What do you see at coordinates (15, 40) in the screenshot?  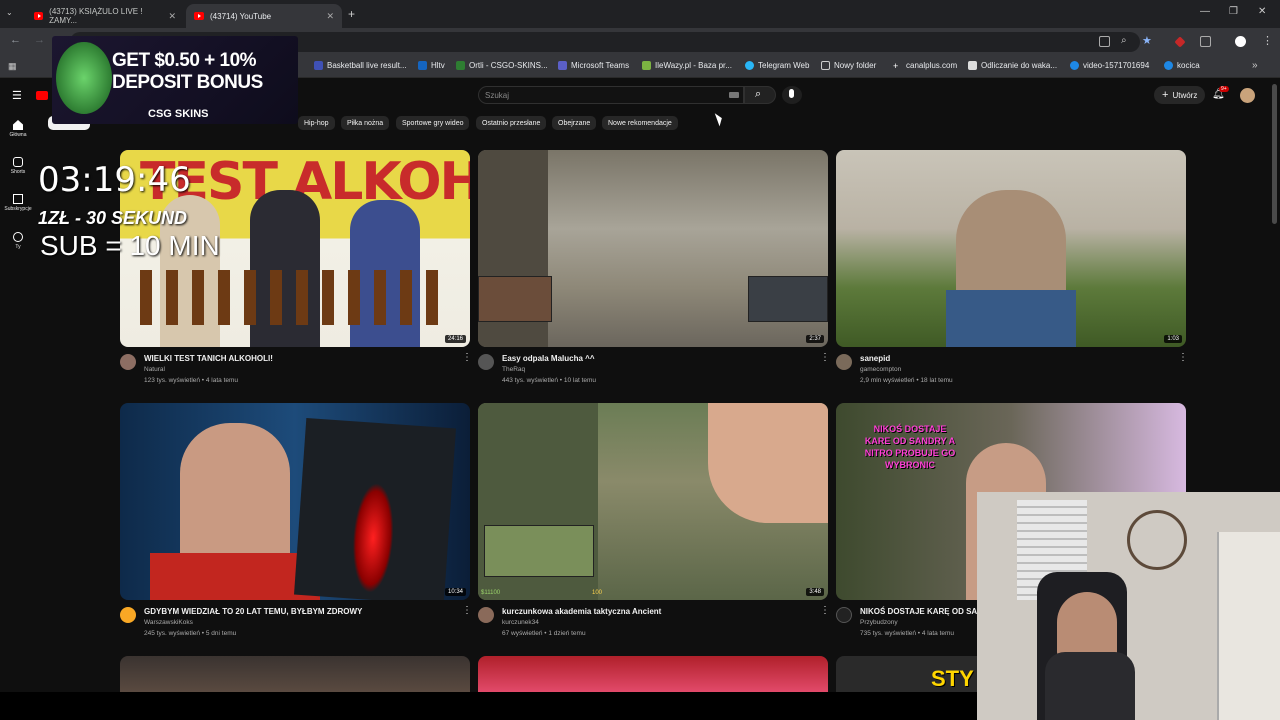 I see `back-icon: ←` at bounding box center [15, 40].